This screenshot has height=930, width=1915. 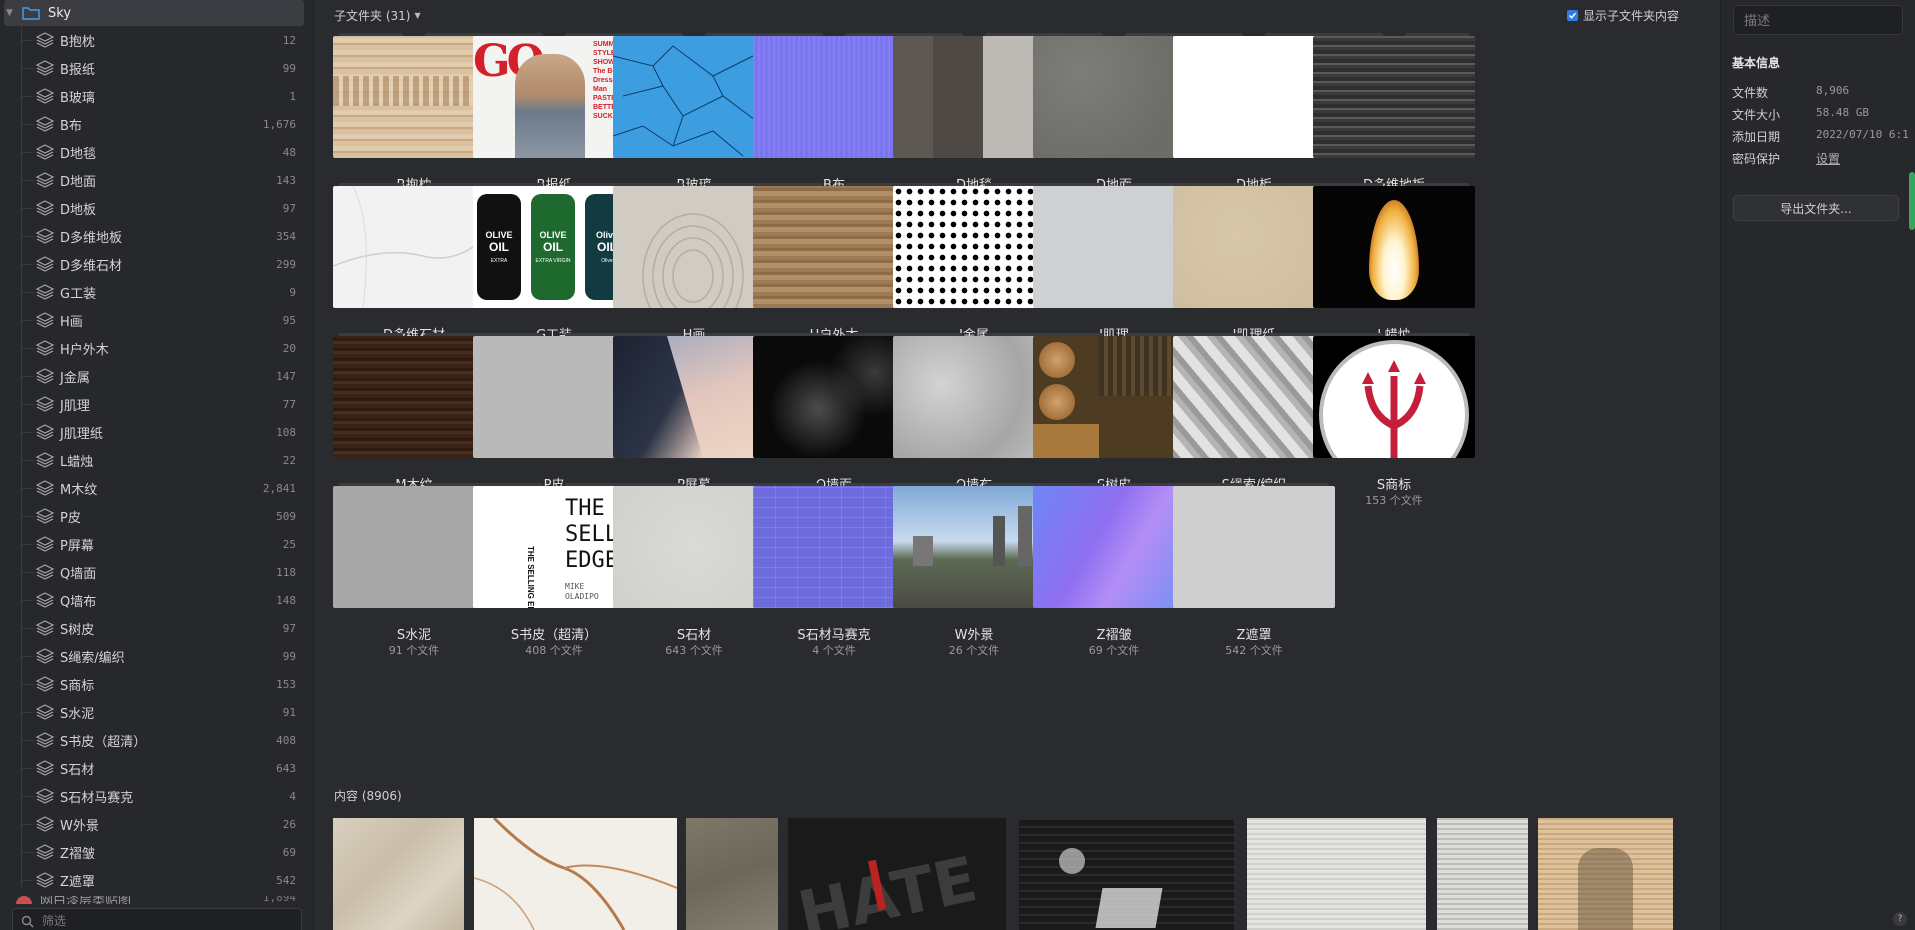 I want to click on sidebar-item: Z遮罩 542, so click(x=157, y=880).